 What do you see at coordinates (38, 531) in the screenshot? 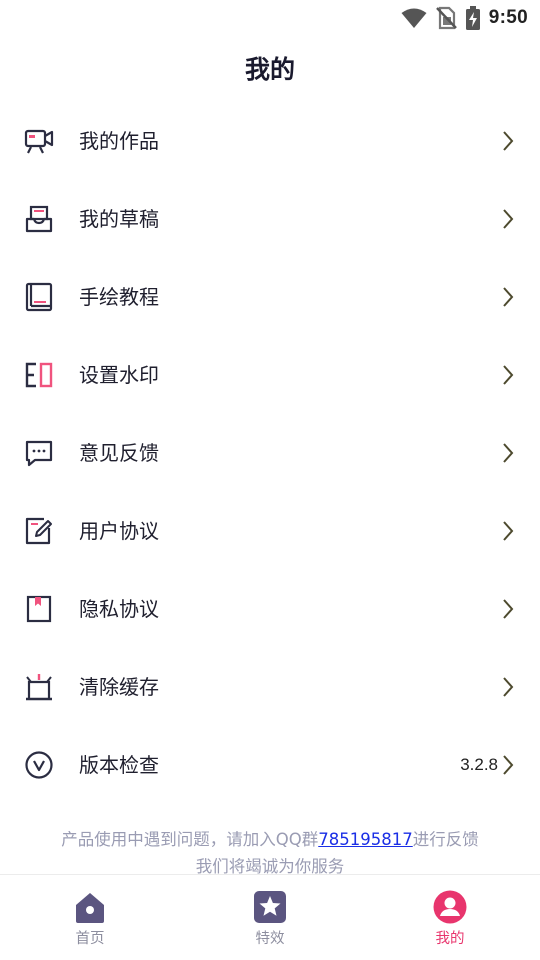
I see `edit-document-icon` at bounding box center [38, 531].